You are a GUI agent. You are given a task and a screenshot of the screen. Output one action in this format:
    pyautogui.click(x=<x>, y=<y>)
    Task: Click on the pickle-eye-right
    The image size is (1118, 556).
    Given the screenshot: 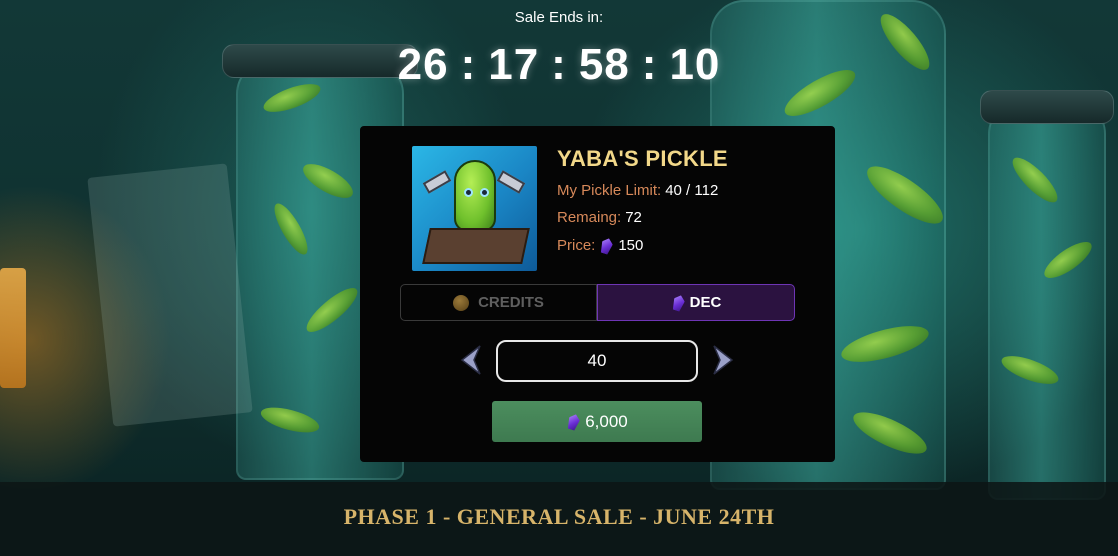 What is the action you would take?
    pyautogui.click(x=484, y=192)
    